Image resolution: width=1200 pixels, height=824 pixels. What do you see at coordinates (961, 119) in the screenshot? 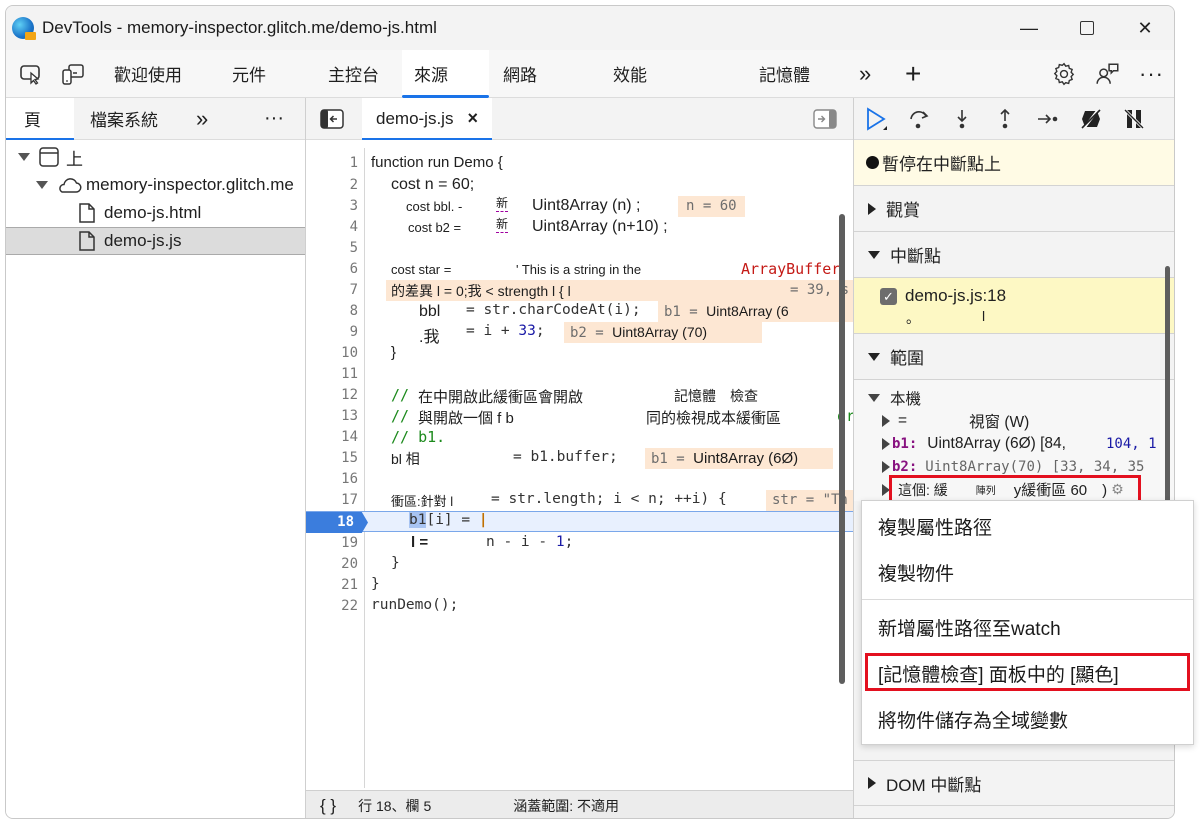
I see `step-into-button` at bounding box center [961, 119].